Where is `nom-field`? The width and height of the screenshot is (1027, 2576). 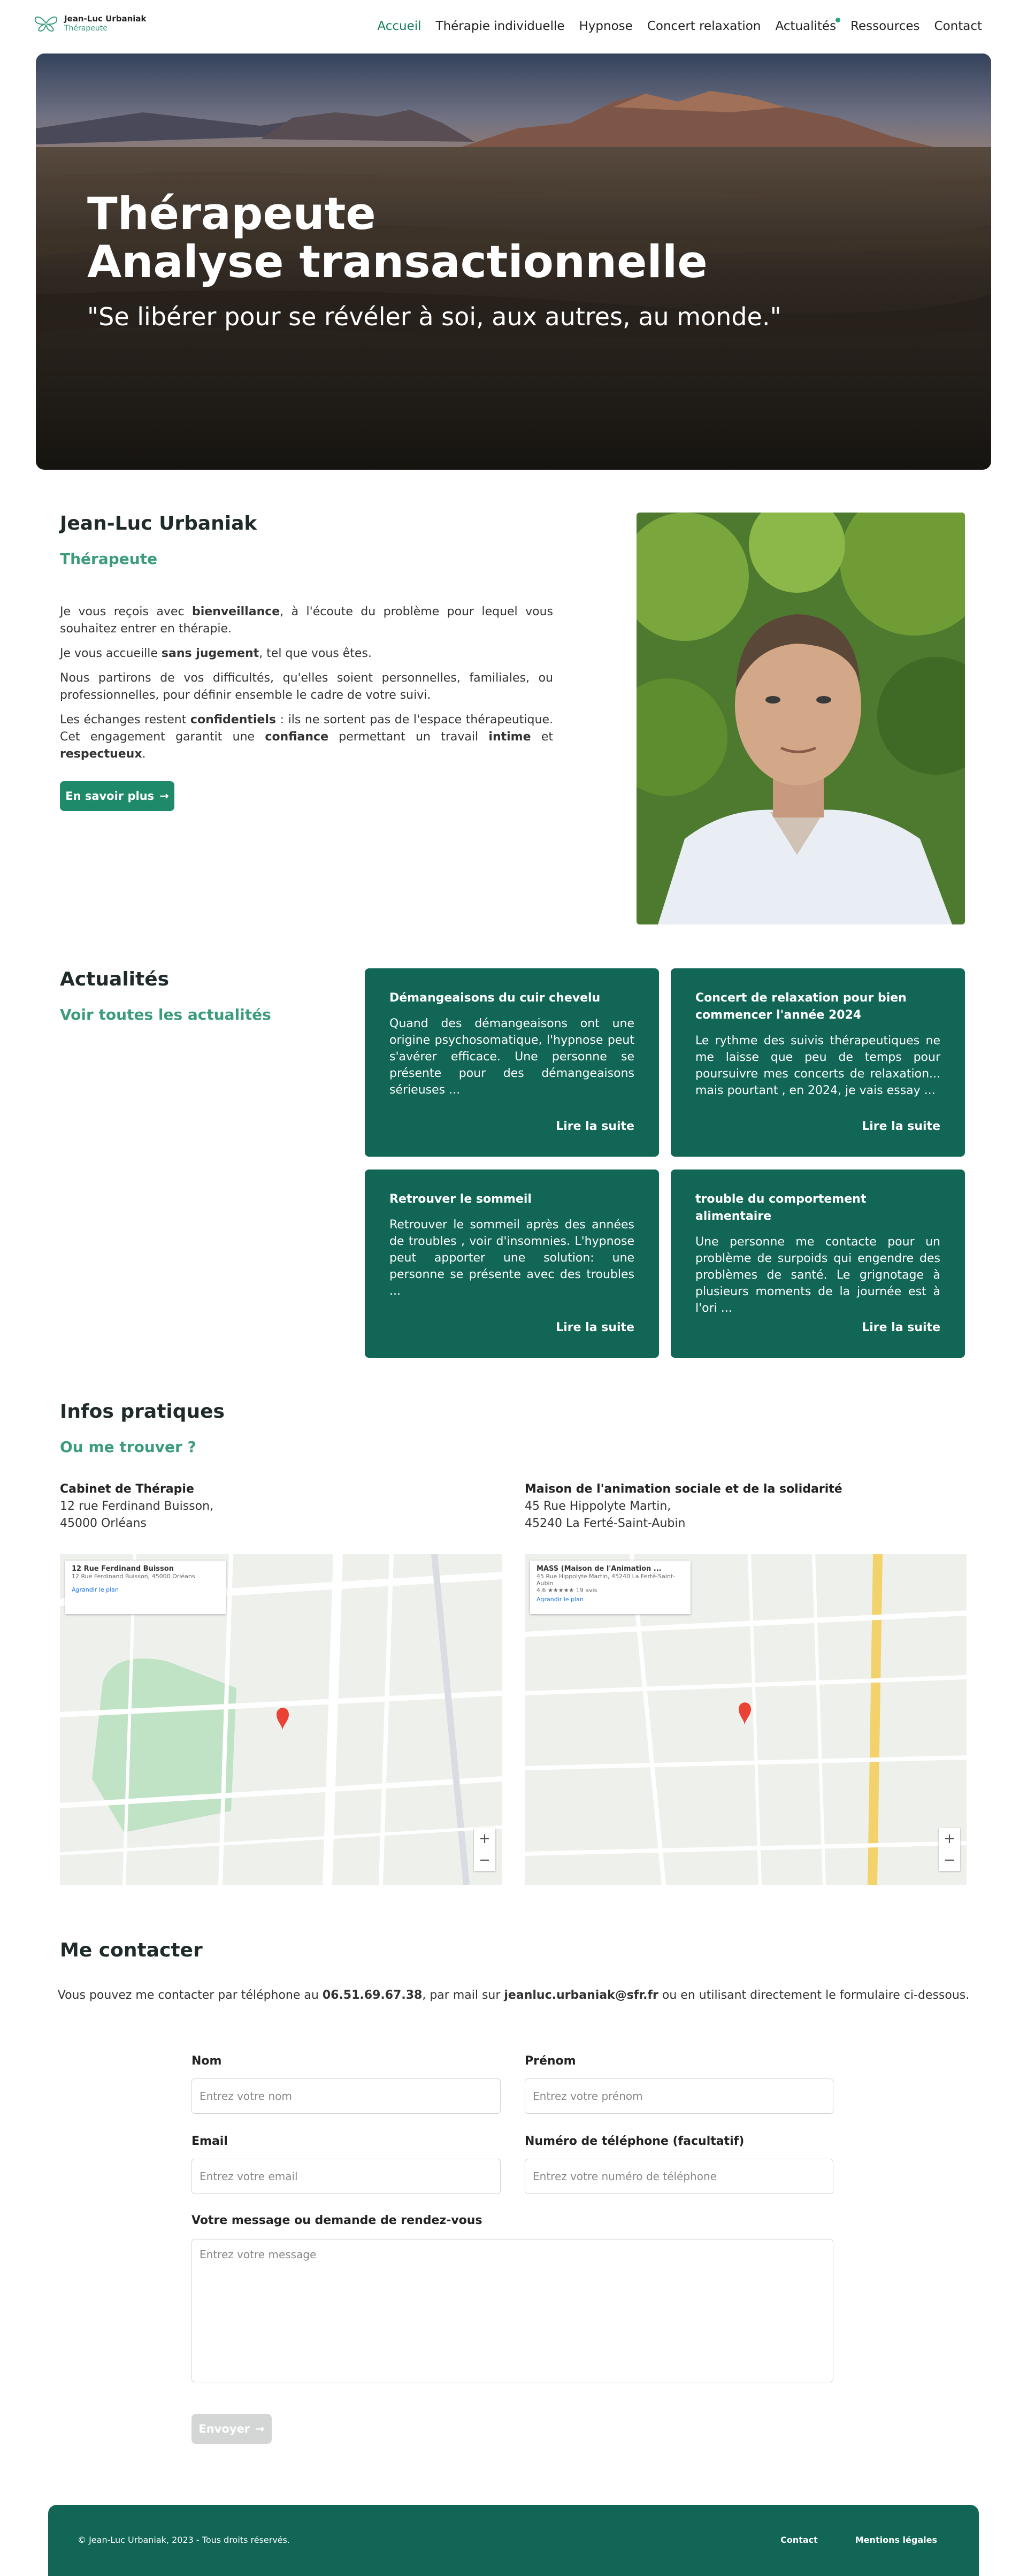 nom-field is located at coordinates (346, 2096).